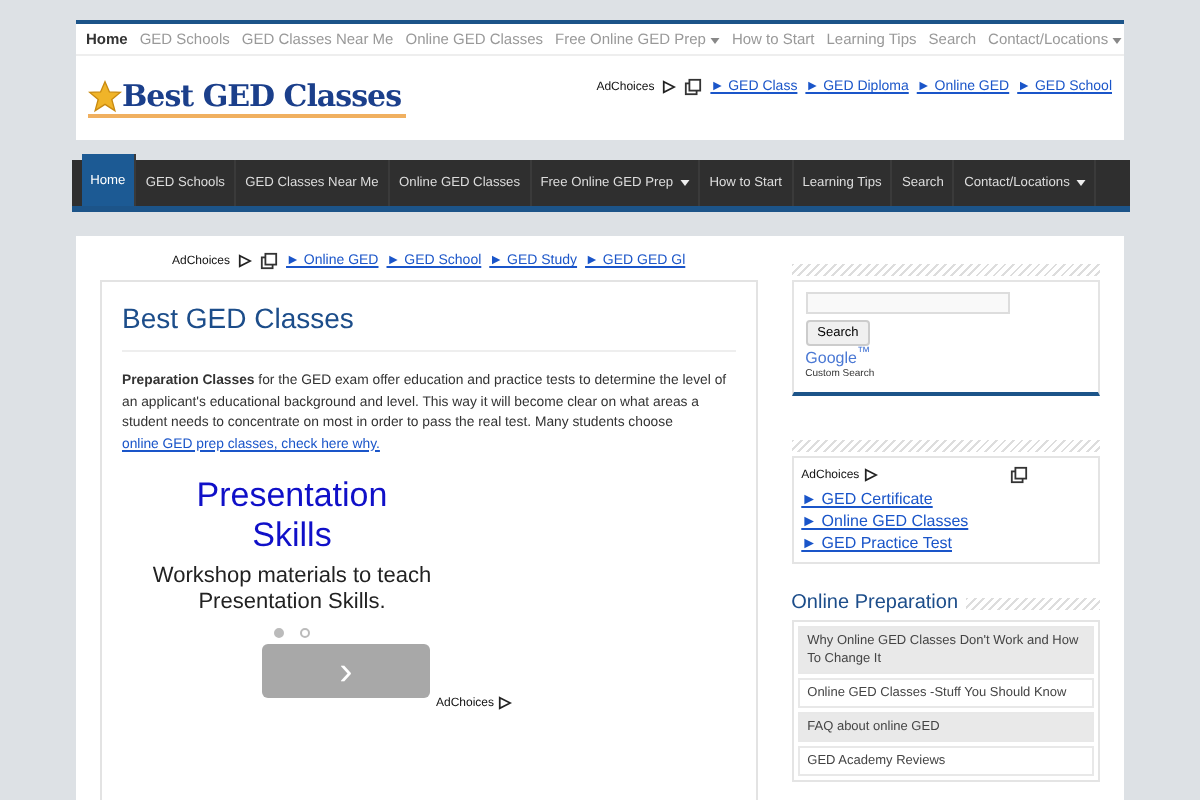 The height and width of the screenshot is (800, 1200). What do you see at coordinates (907, 303) in the screenshot?
I see `search-field` at bounding box center [907, 303].